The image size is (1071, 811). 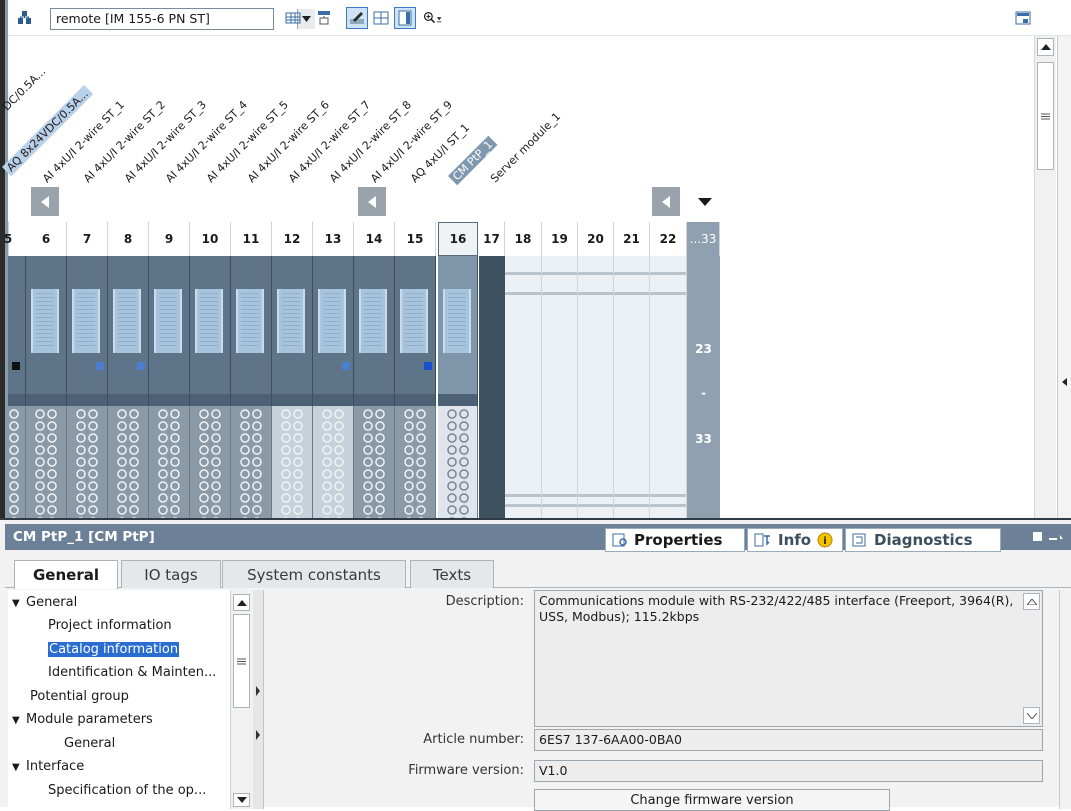 What do you see at coordinates (632, 239) in the screenshot?
I see `slot-number: 21` at bounding box center [632, 239].